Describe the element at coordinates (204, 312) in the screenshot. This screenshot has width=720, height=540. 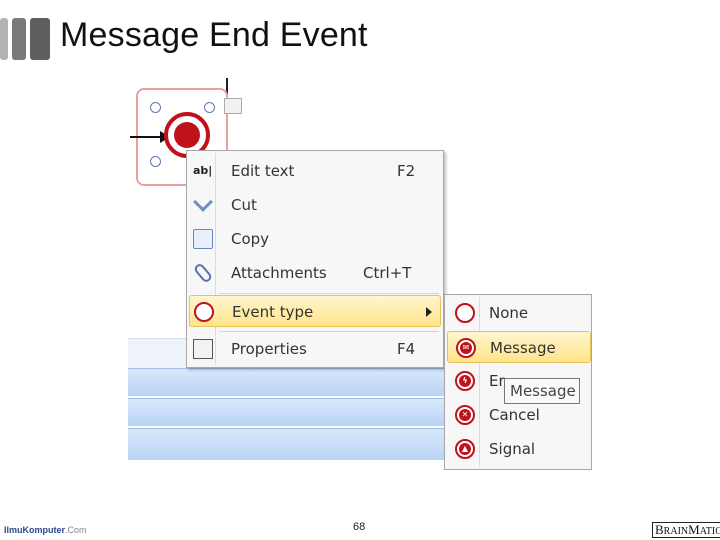
I see `event-ring-icon` at that location.